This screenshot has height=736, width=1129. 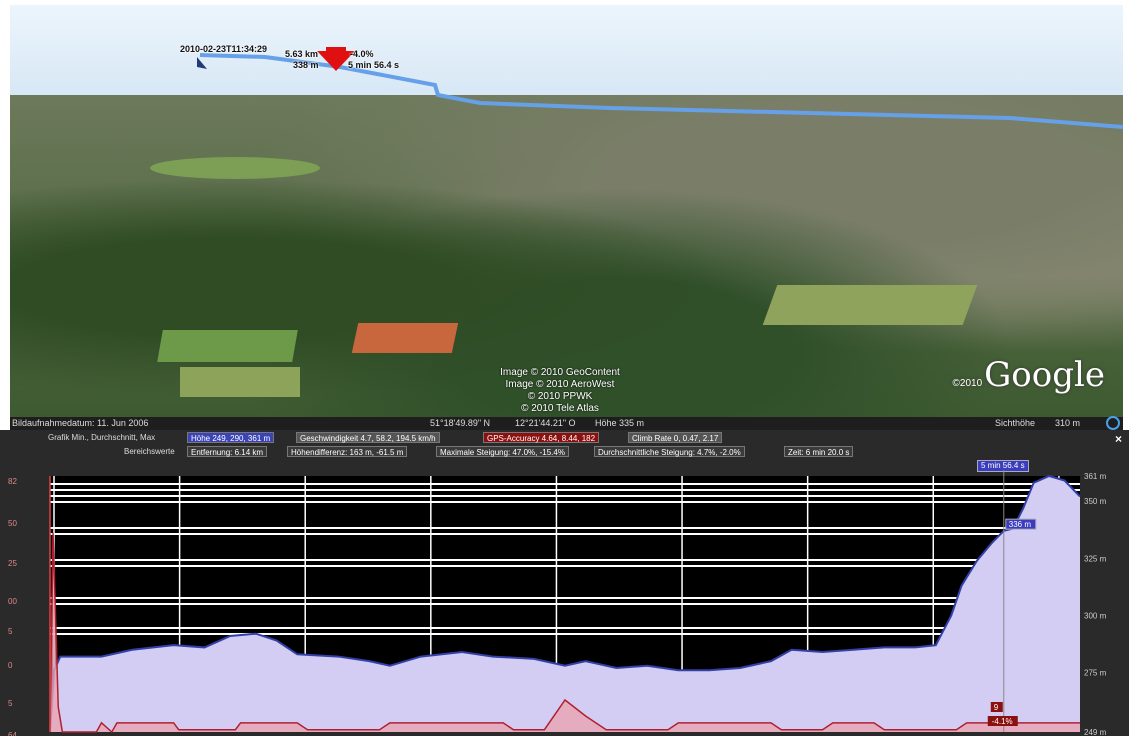 I want to click on left-tick-4: 5, so click(x=10, y=631).